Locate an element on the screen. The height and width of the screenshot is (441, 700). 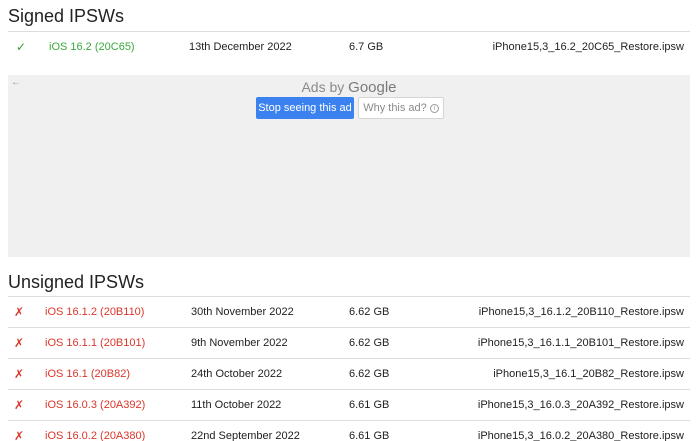
release-date: 13th December 2022 is located at coordinates (240, 47).